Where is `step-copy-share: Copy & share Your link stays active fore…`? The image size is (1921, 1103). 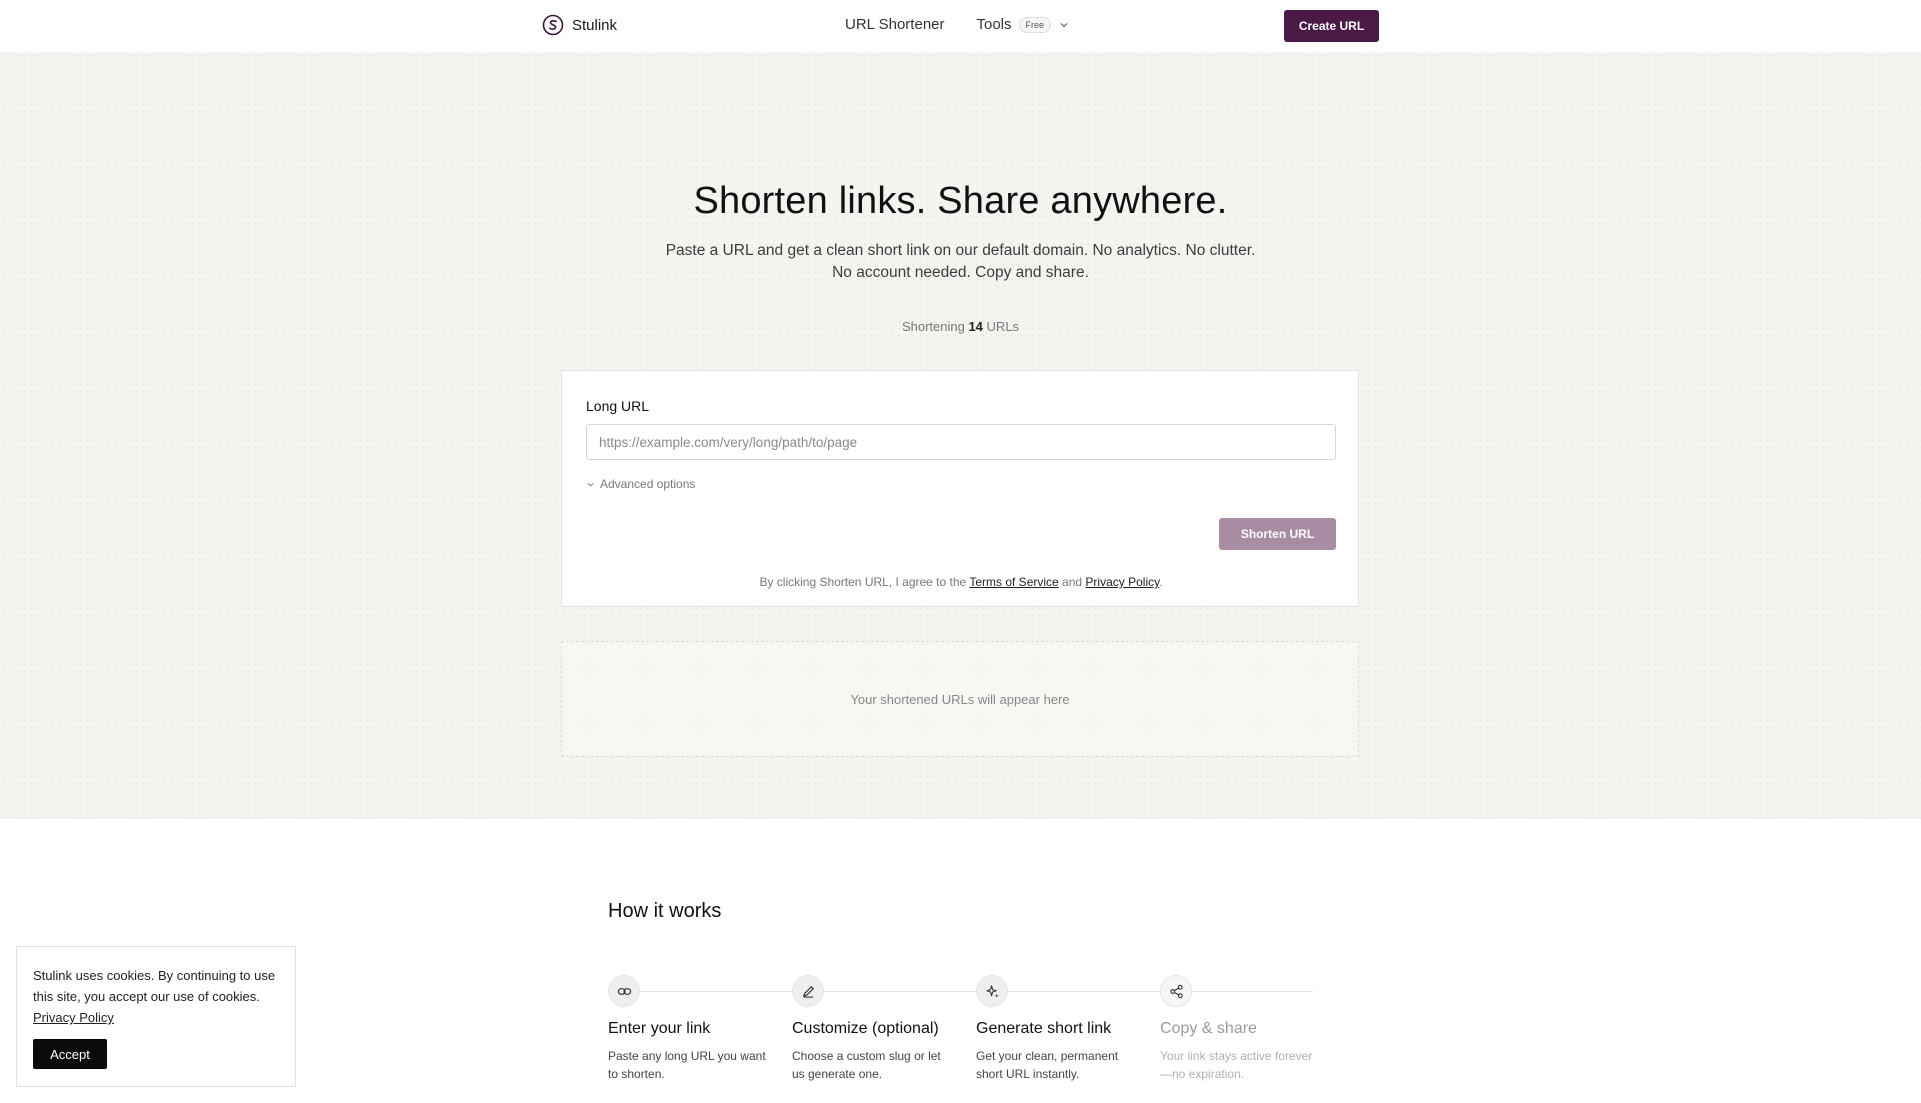 step-copy-share: Copy & share Your link stays active fore… is located at coordinates (1240, 1029).